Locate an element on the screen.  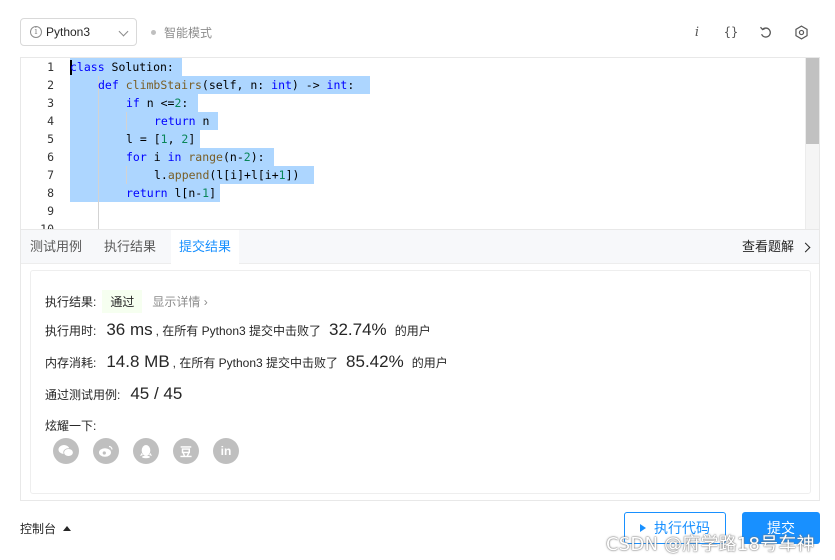
gear-svg is located at coordinates (801, 32).